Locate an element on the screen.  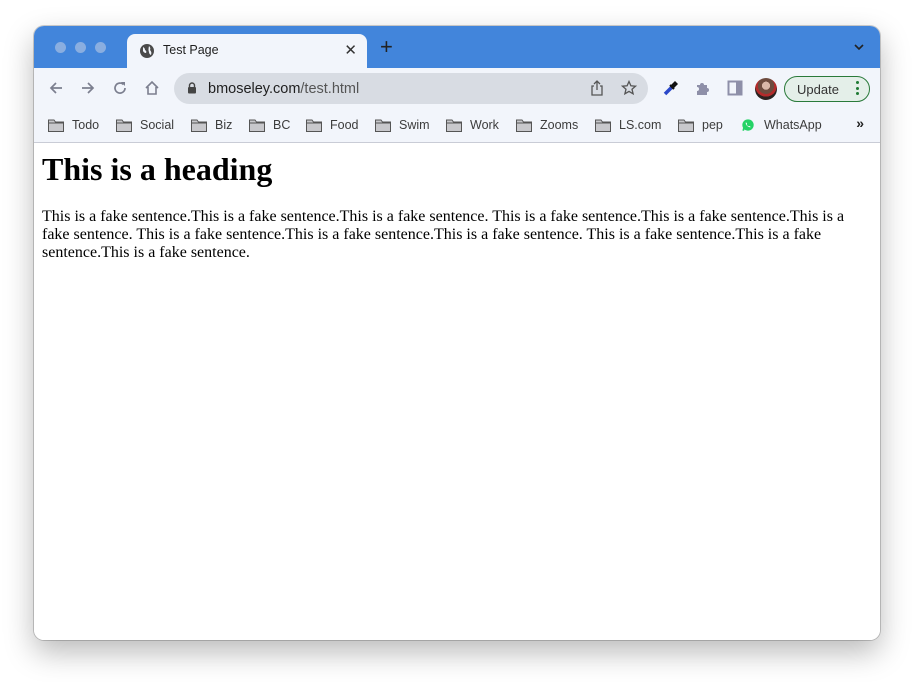
bookmark-label: WhatsApp is located at coordinates (793, 125).